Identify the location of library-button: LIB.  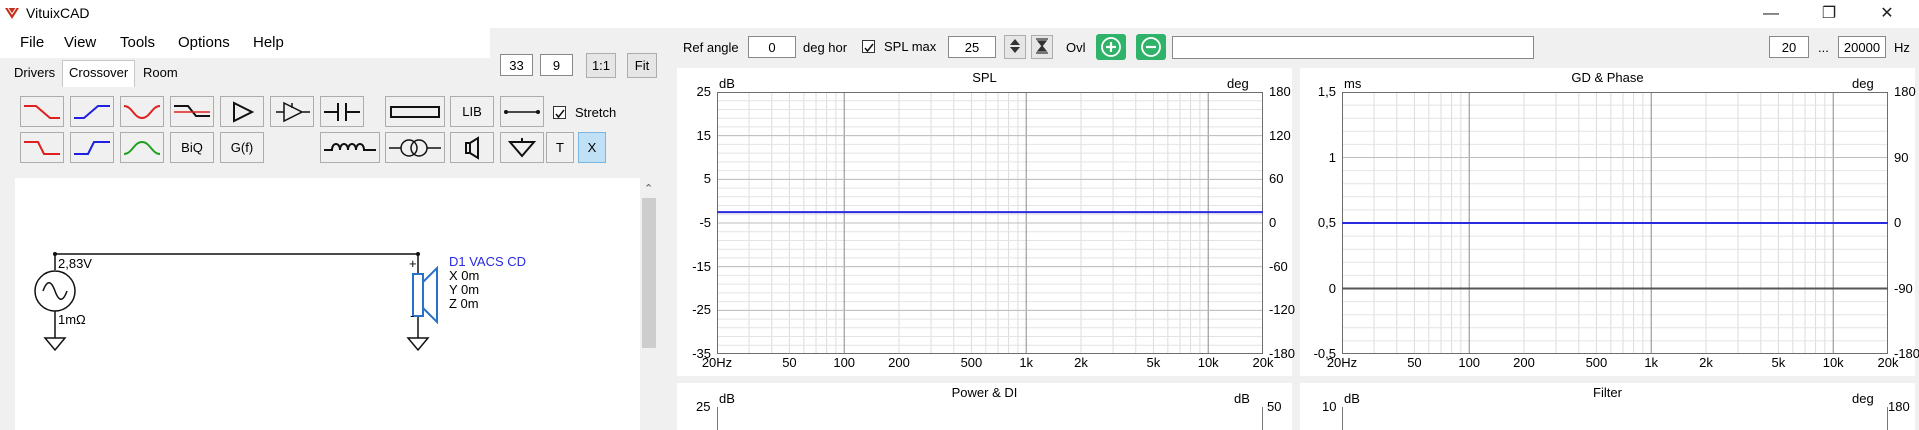
(472, 111).